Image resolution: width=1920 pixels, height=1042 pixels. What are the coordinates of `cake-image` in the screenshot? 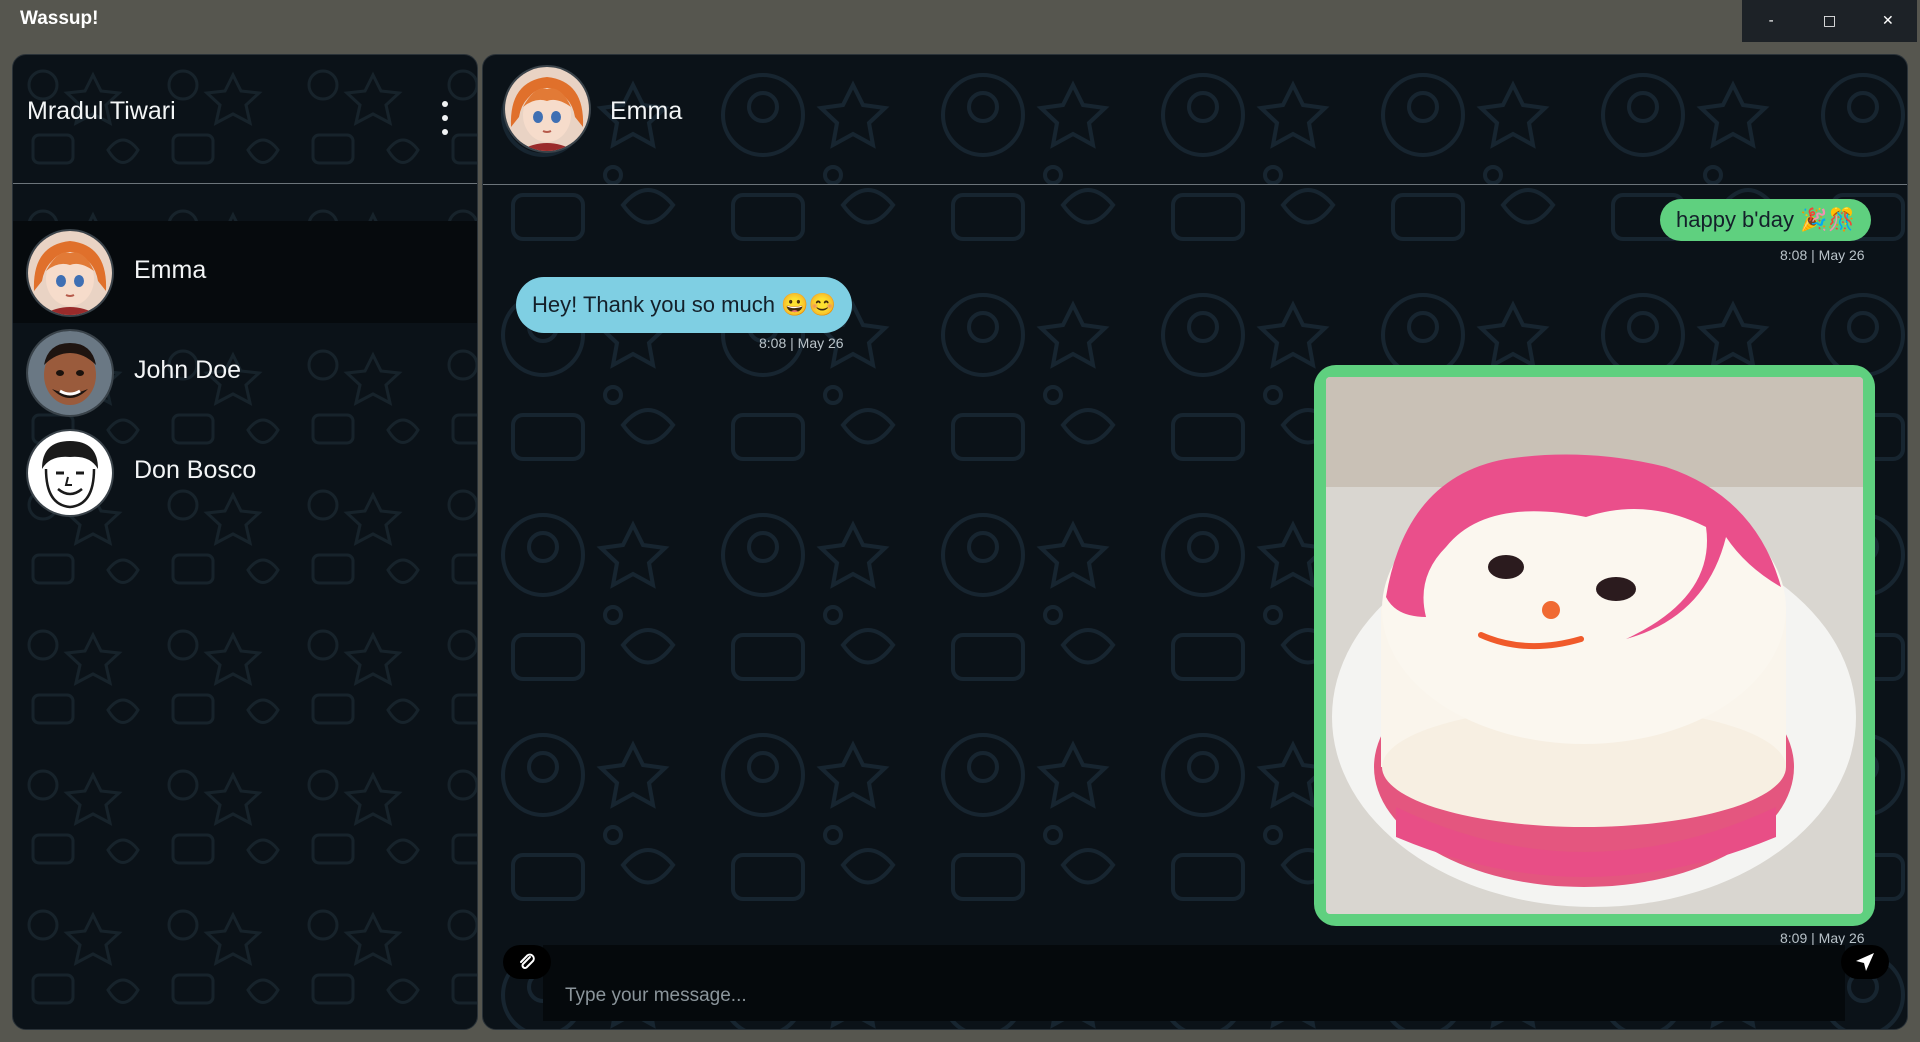 It's located at (1594, 645).